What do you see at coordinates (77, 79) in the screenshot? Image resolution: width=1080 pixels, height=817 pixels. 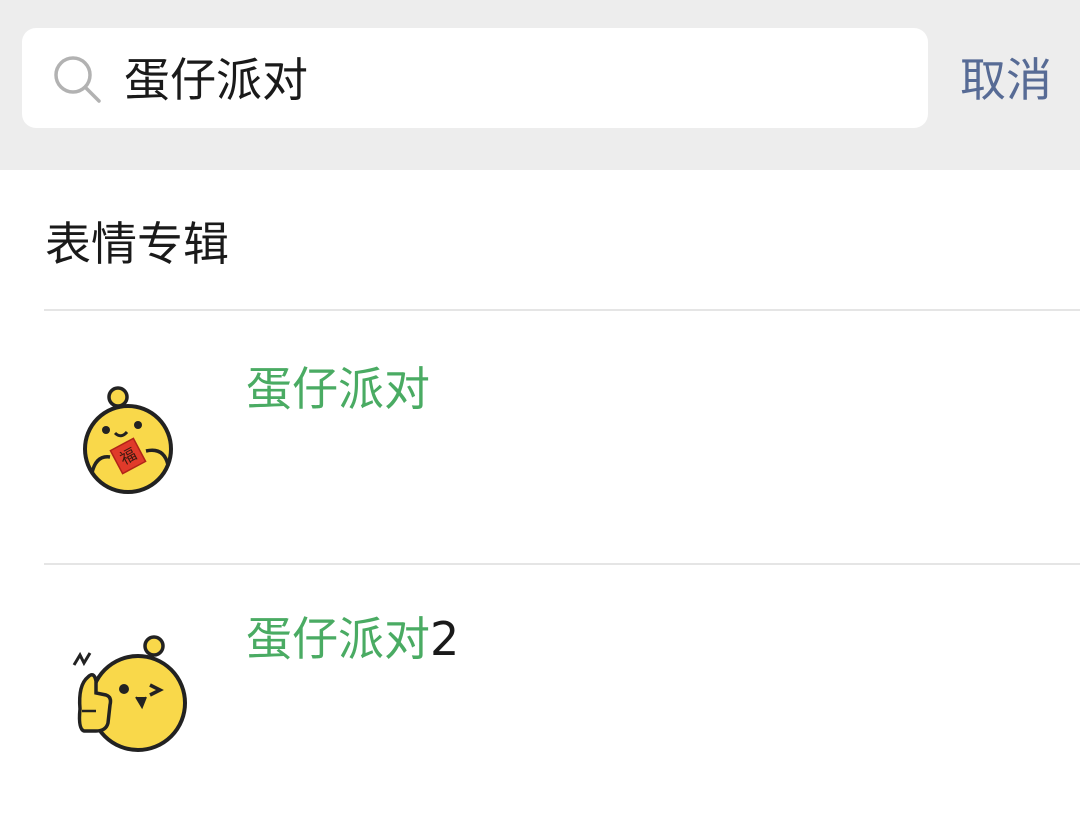 I see `search-icon` at bounding box center [77, 79].